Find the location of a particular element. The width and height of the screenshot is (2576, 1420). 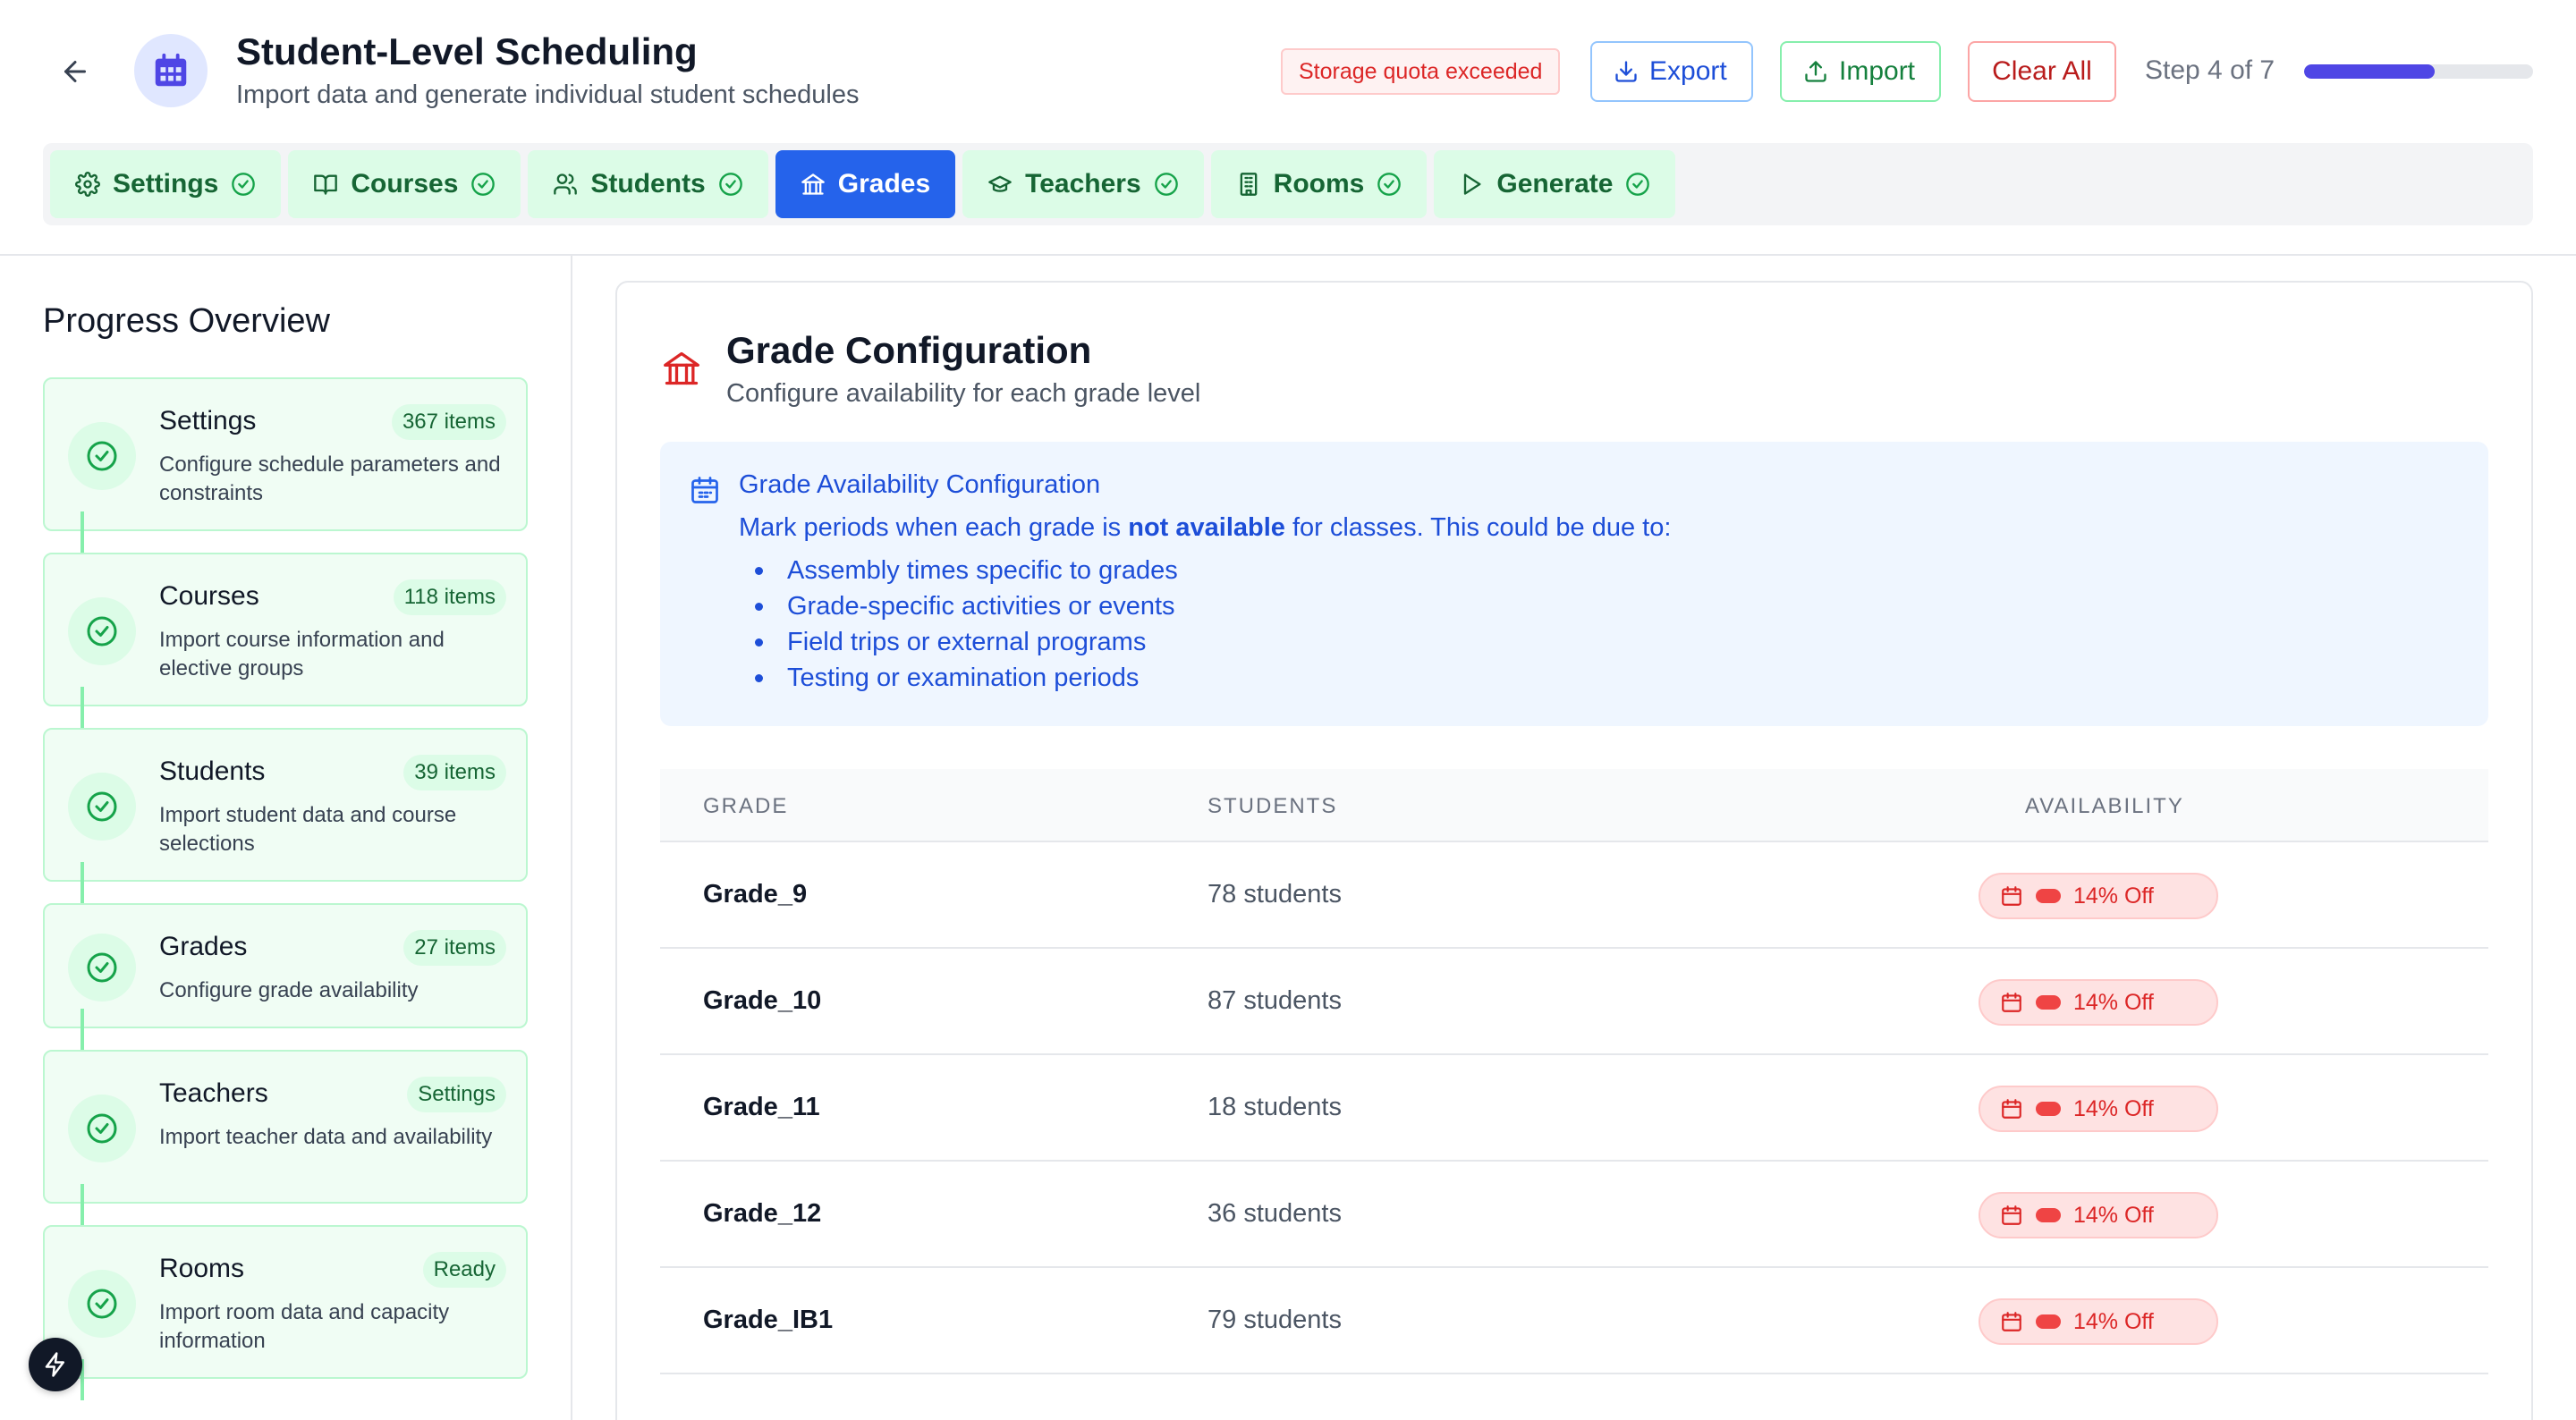

step-name: Settings is located at coordinates (208, 421).